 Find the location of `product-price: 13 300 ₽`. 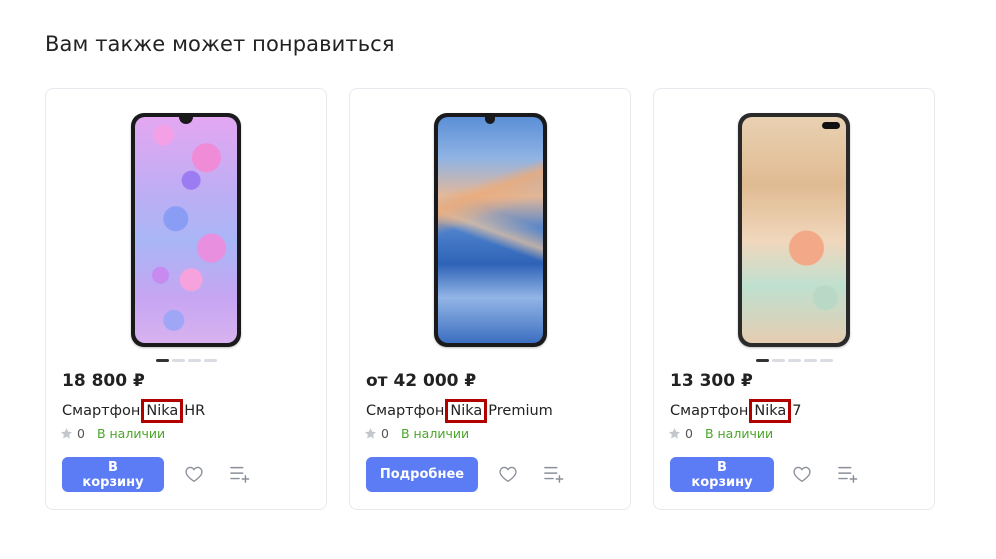

product-price: 13 300 ₽ is located at coordinates (711, 381).